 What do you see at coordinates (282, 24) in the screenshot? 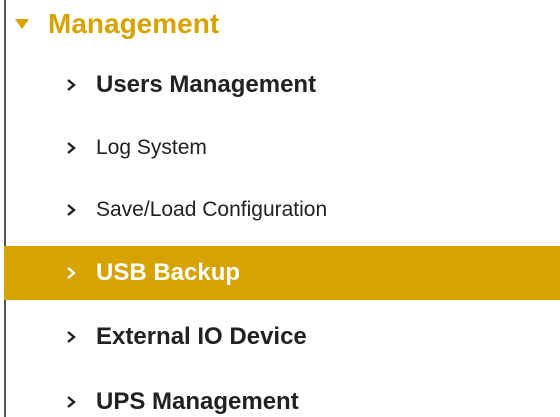
I see `management-section-header: Management` at bounding box center [282, 24].